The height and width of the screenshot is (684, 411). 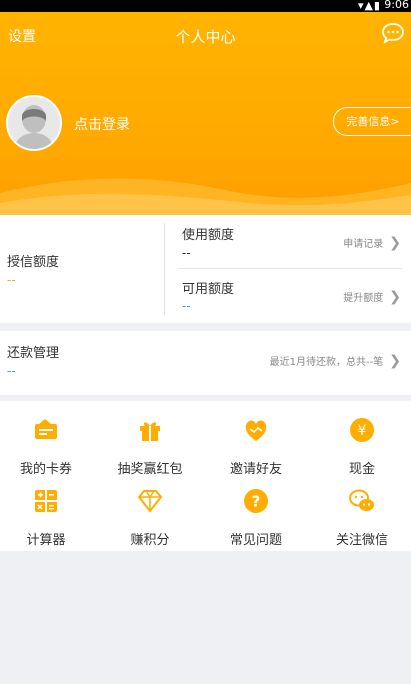 I want to click on grid-label: 邀请好友, so click(x=255, y=469).